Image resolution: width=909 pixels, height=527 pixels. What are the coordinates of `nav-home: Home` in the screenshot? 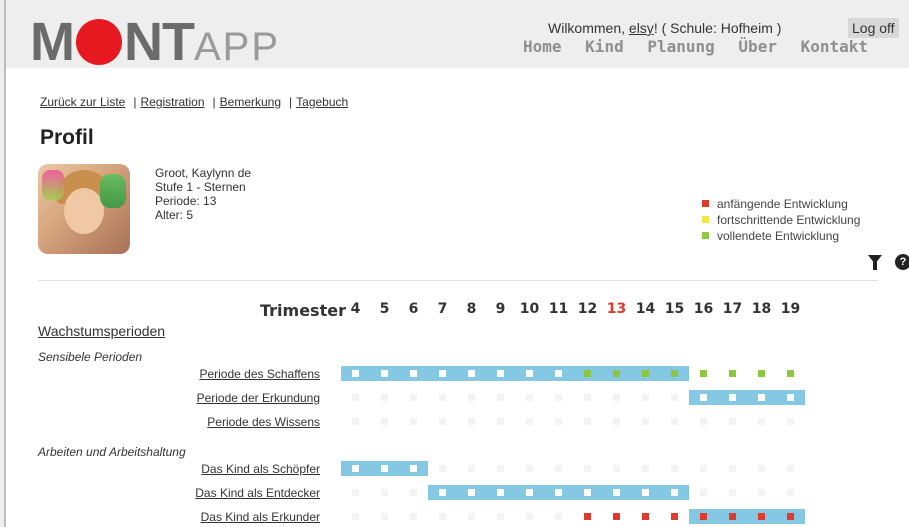 It's located at (542, 46).